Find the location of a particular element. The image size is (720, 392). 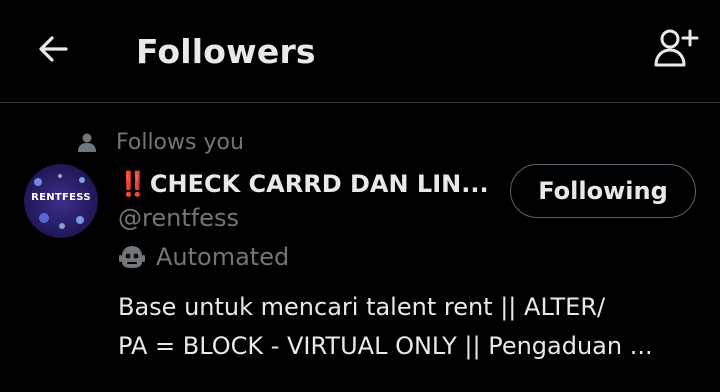

back-button is located at coordinates (53, 51).